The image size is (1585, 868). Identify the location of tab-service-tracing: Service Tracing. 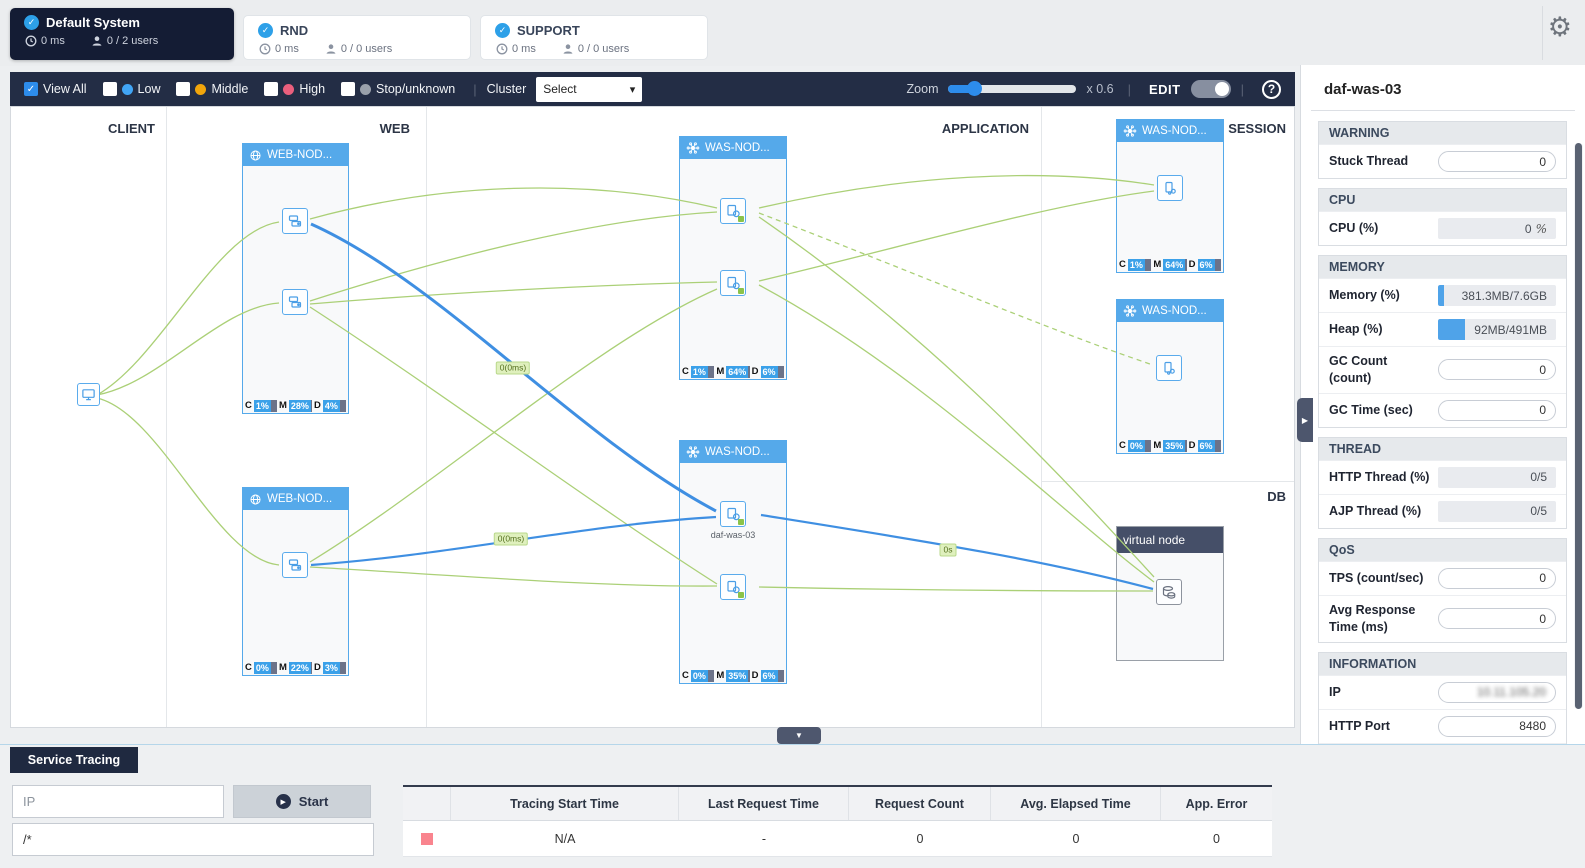
(74, 760).